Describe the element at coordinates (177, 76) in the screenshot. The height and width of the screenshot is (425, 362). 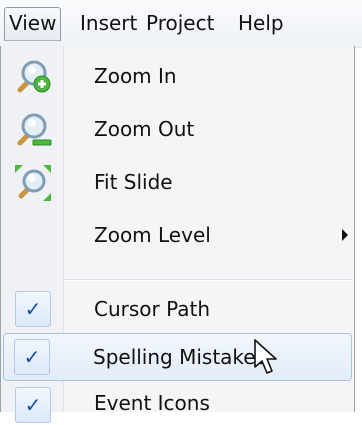
I see `menu-item-zoom-in: Zoom In` at that location.